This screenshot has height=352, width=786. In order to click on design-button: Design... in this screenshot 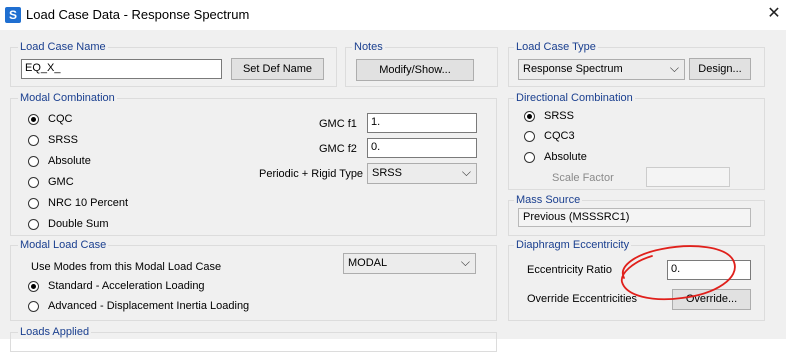, I will do `click(720, 69)`.